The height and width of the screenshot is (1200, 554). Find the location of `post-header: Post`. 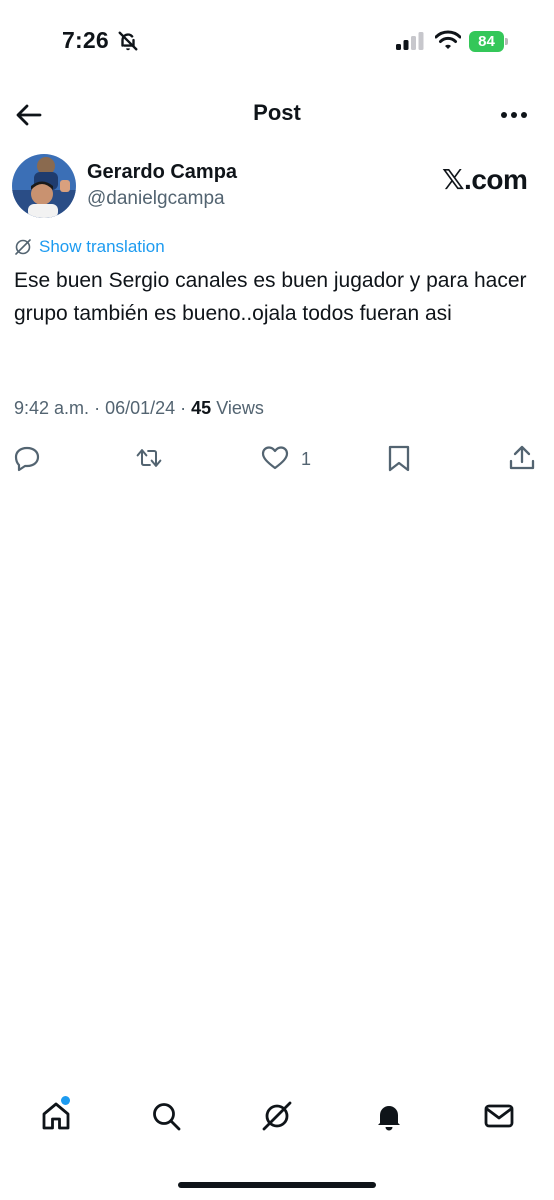

post-header: Post is located at coordinates (277, 113).